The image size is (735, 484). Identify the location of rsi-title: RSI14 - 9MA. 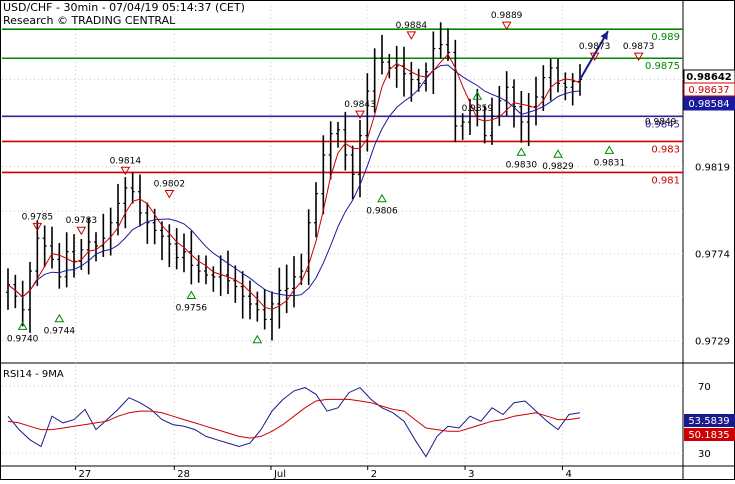
(33, 374).